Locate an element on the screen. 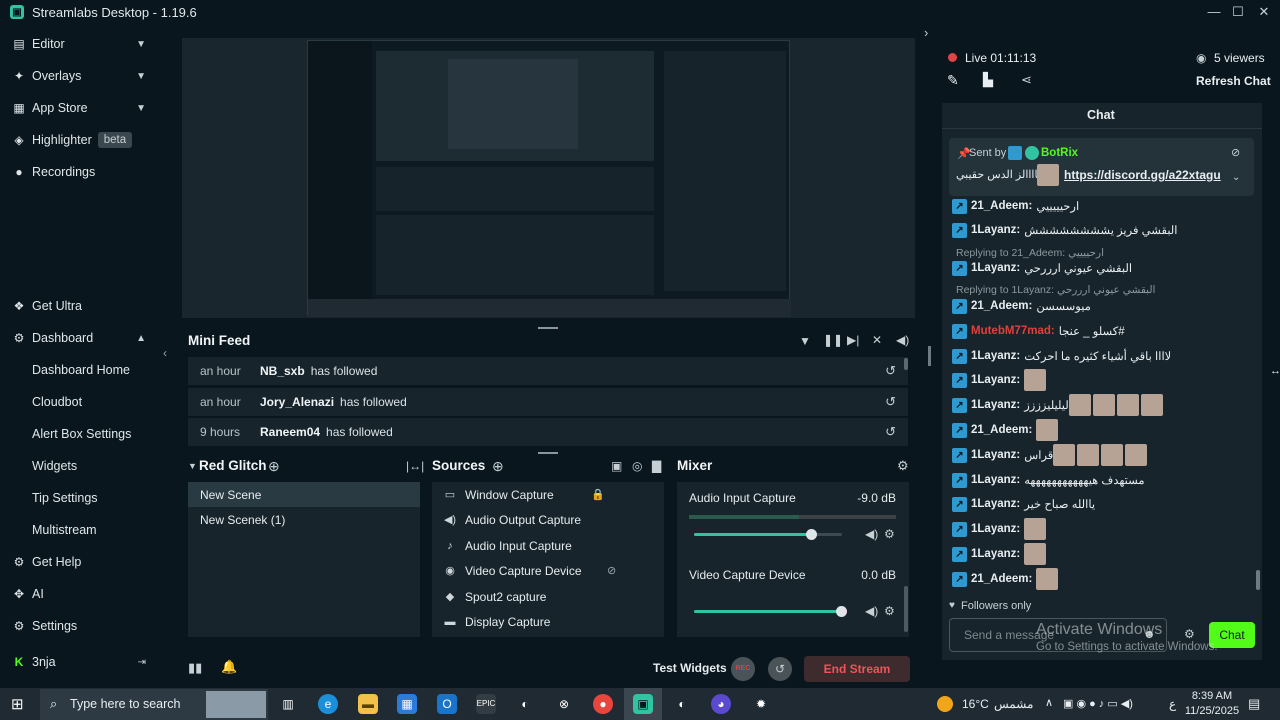 Image resolution: width=1280 pixels, height=720 pixels. refresh-chat-button: Refresh Chat is located at coordinates (1233, 81).